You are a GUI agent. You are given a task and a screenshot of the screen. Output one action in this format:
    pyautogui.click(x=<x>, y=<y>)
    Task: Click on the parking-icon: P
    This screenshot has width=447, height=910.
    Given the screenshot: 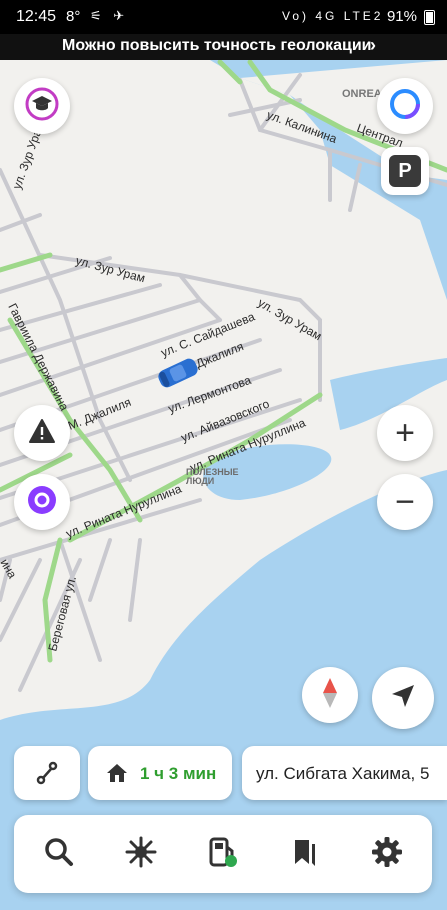 What is the action you would take?
    pyautogui.click(x=405, y=171)
    